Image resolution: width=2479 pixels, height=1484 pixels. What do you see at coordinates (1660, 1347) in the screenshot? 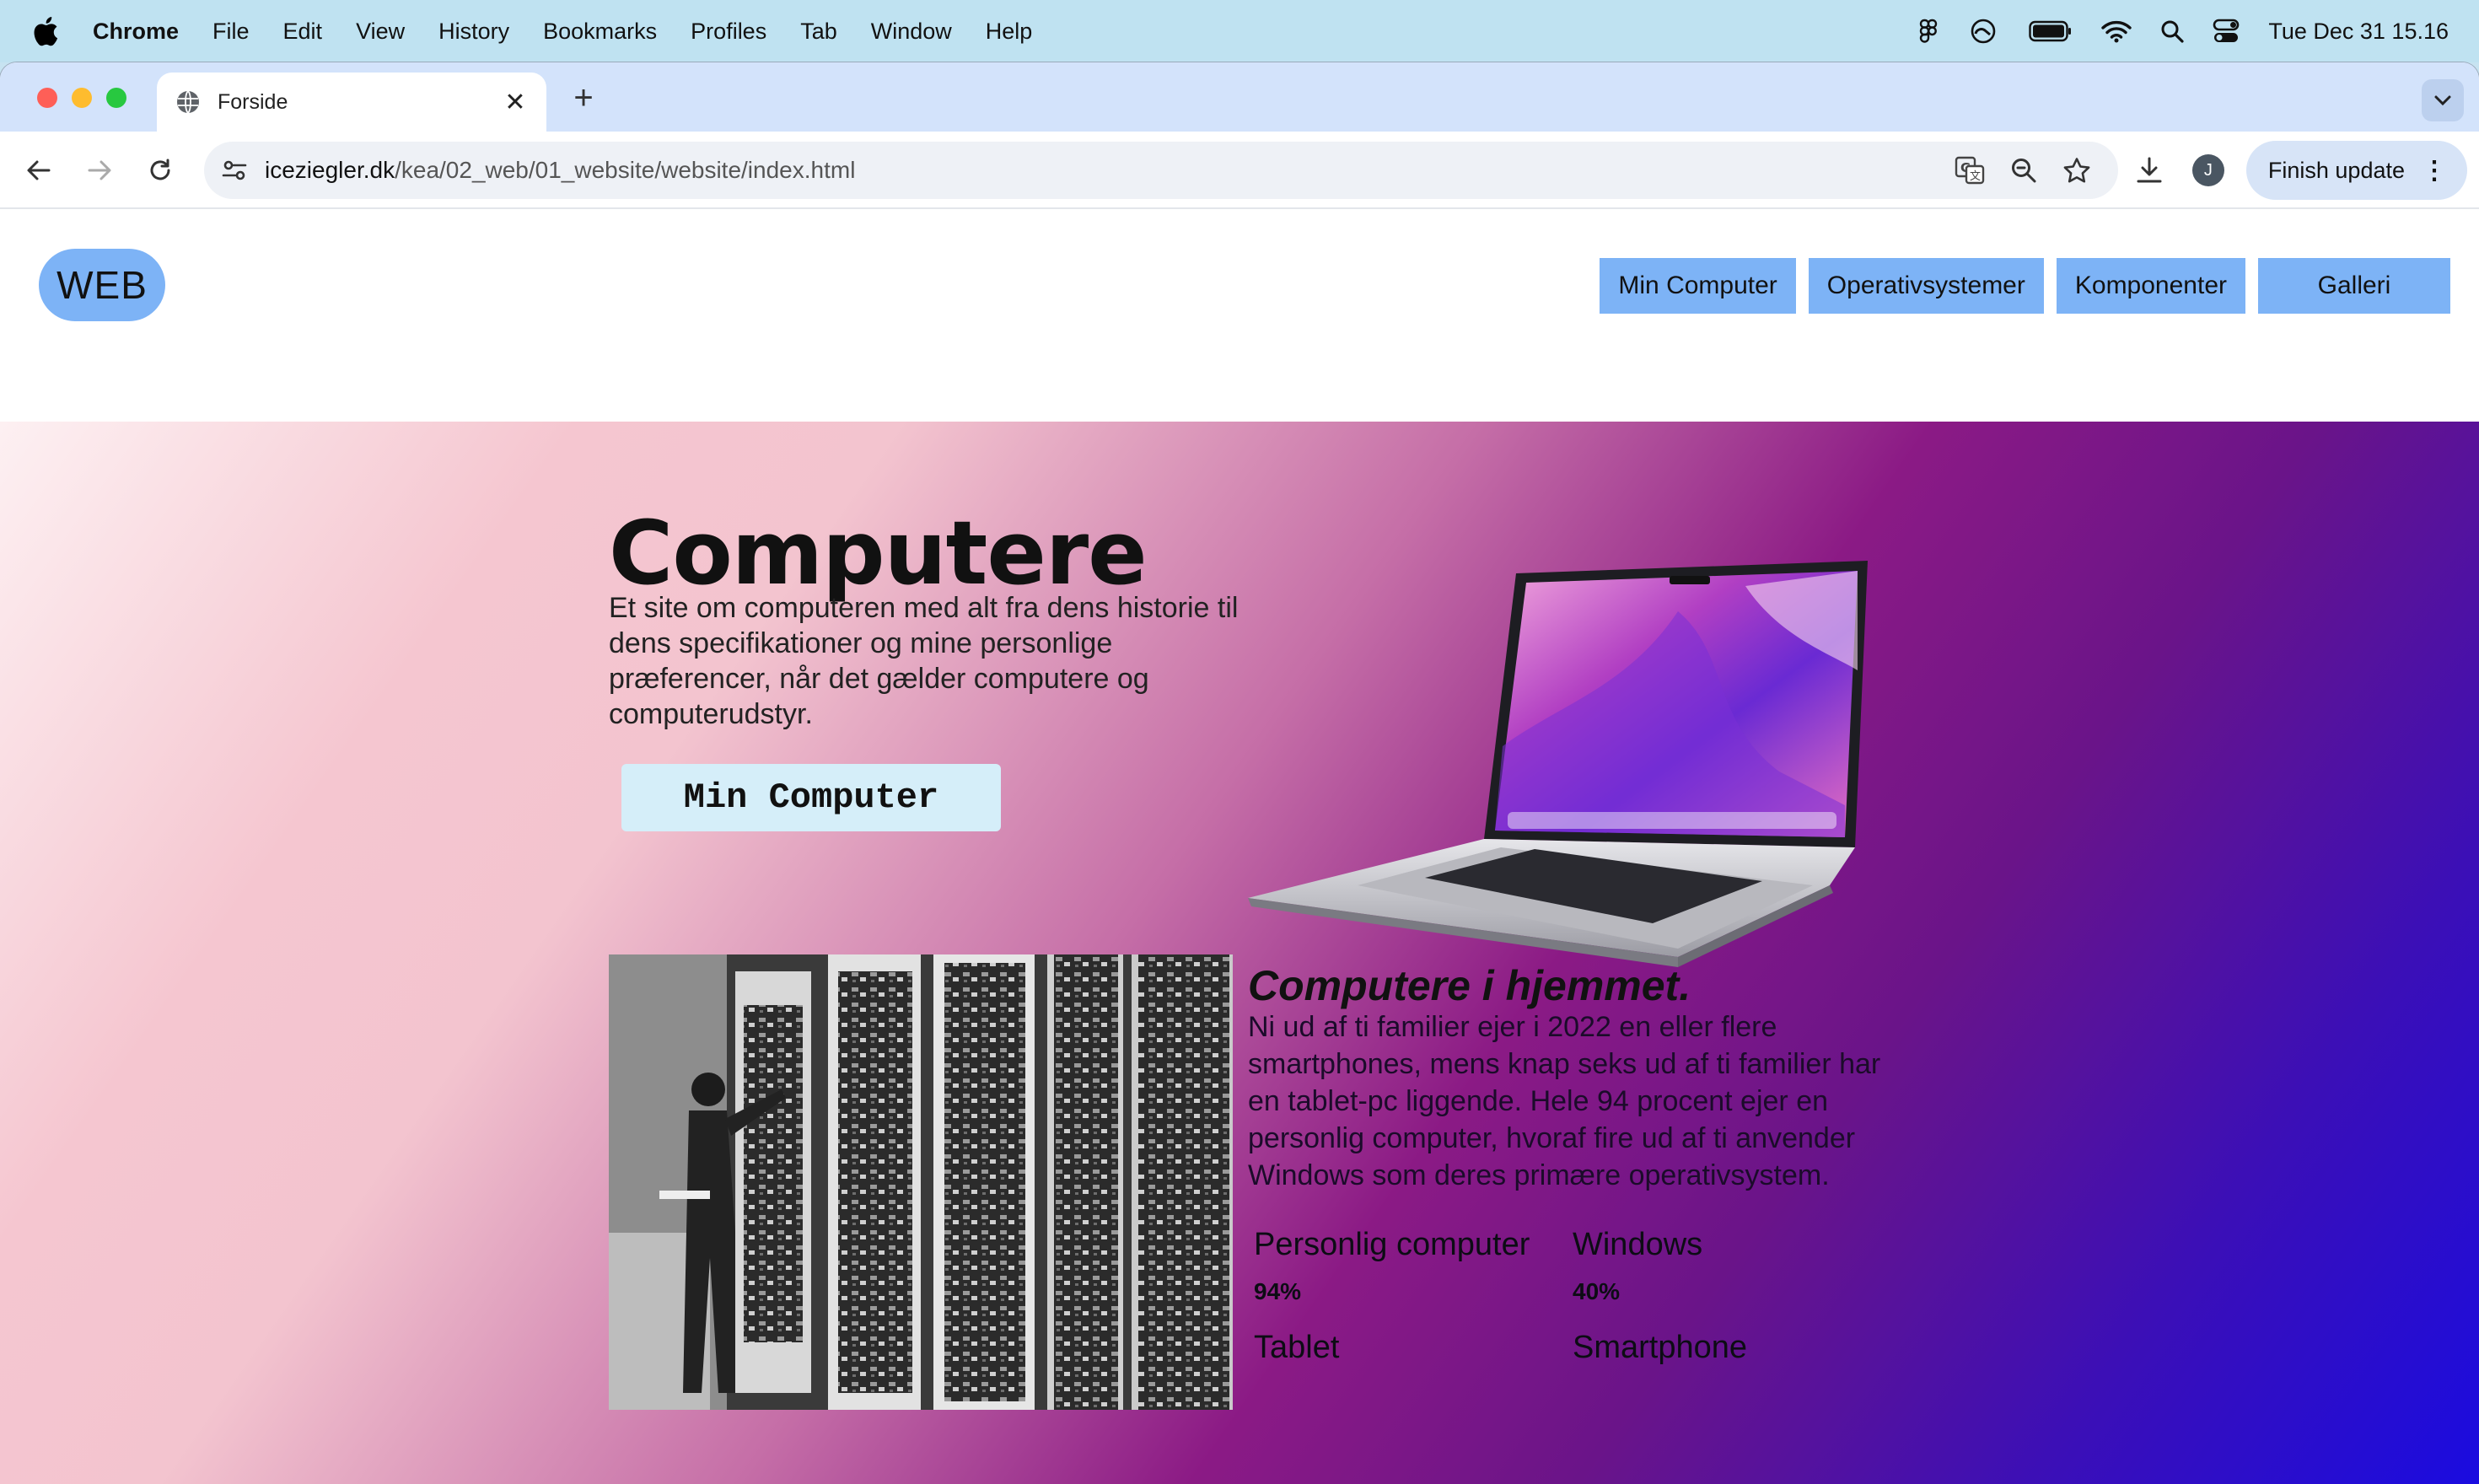
I see `stat-label: Smartphone` at bounding box center [1660, 1347].